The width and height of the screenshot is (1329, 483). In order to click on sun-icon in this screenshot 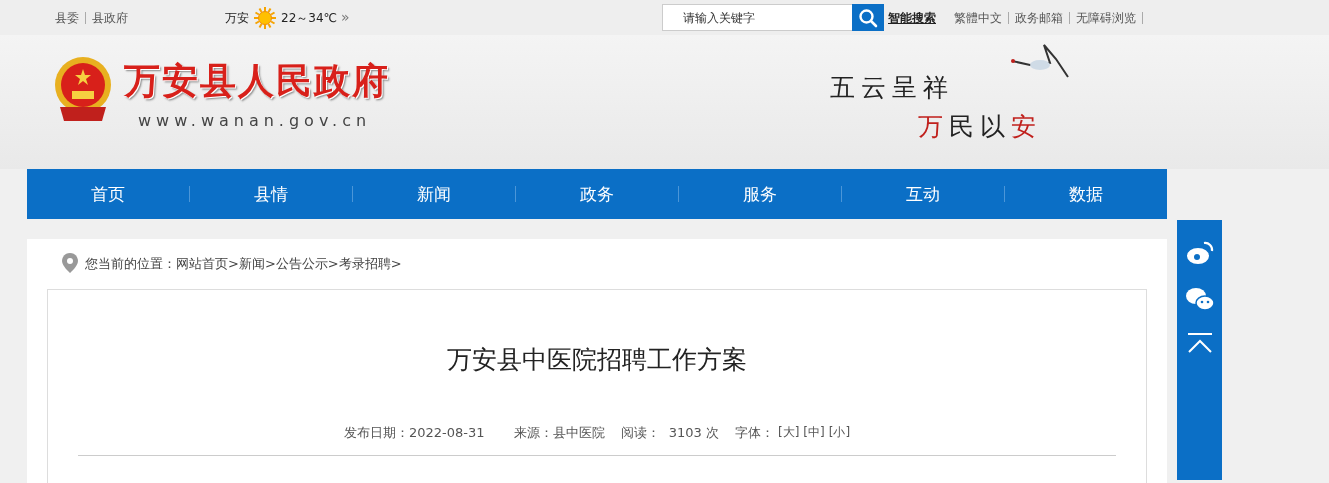, I will do `click(265, 17)`.